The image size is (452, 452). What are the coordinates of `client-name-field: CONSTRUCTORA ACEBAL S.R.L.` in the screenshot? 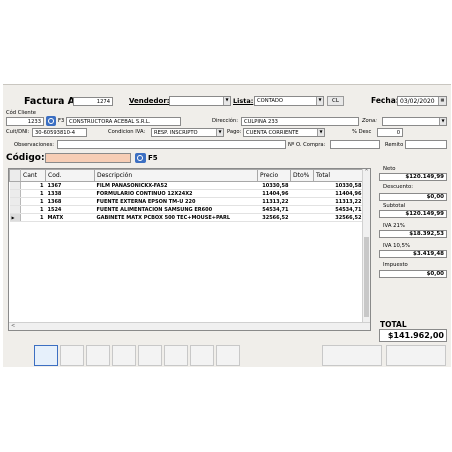 It's located at (123, 121).